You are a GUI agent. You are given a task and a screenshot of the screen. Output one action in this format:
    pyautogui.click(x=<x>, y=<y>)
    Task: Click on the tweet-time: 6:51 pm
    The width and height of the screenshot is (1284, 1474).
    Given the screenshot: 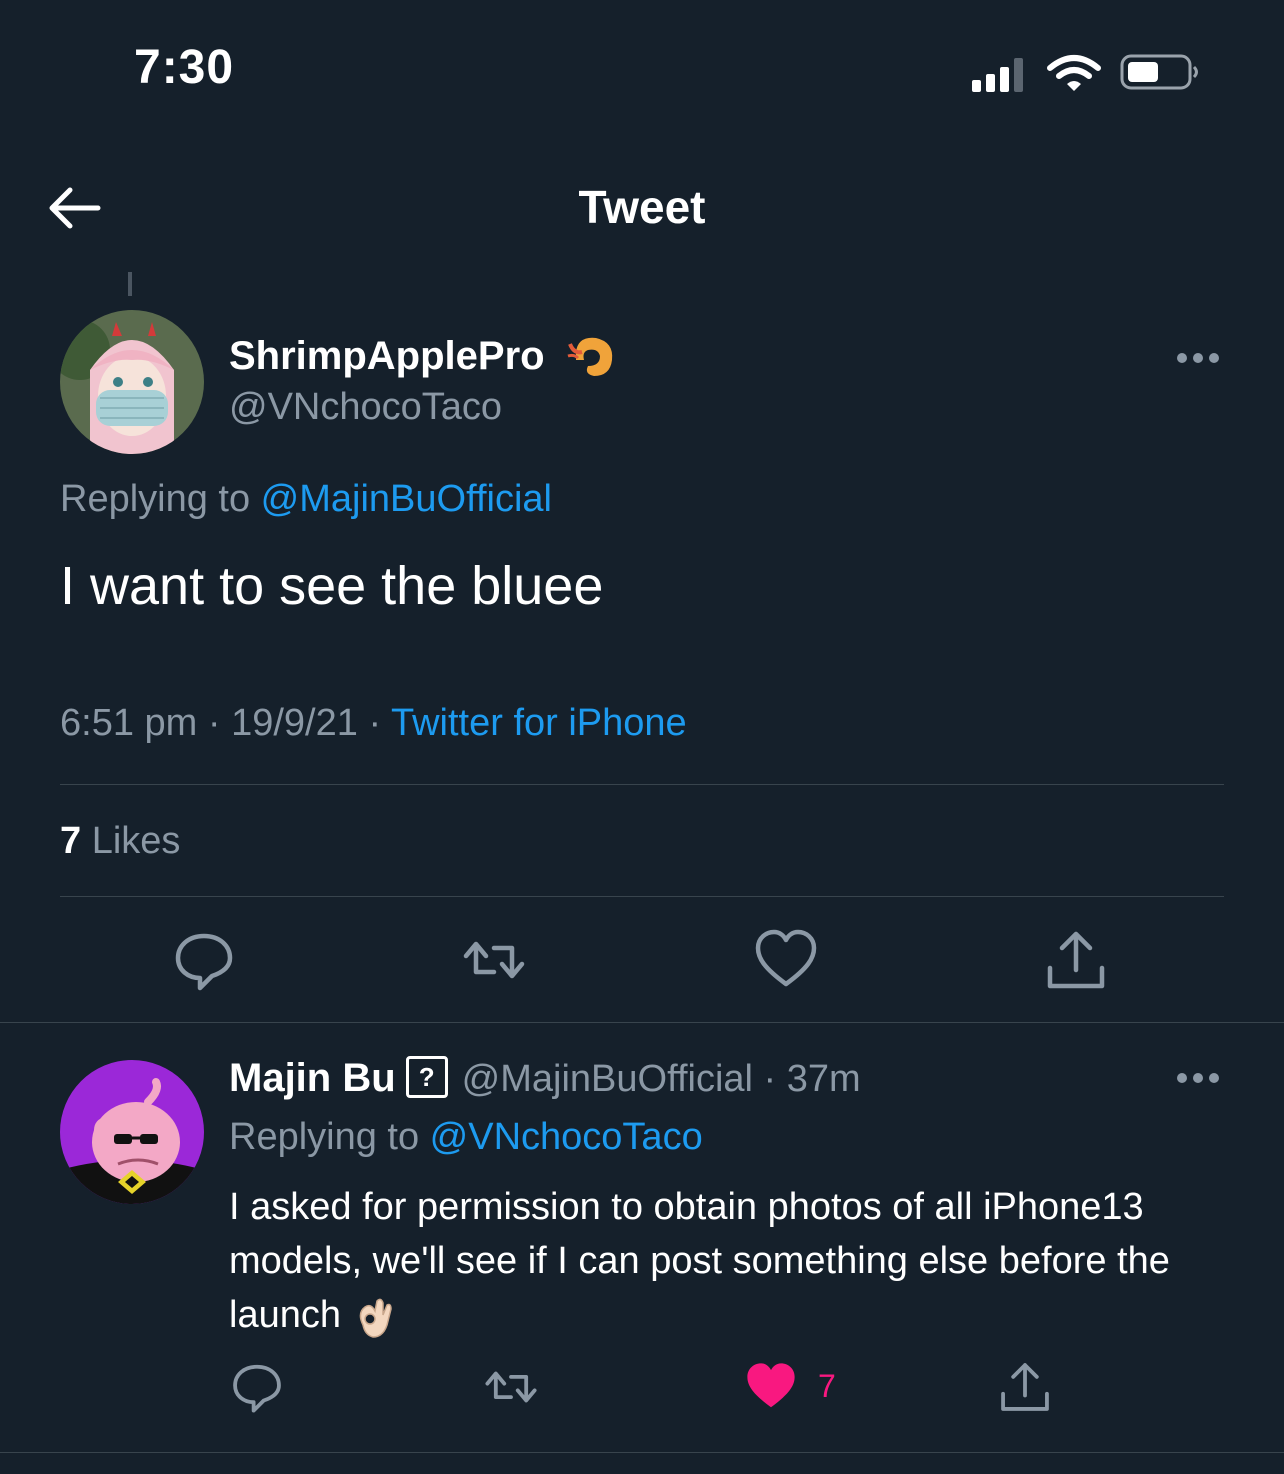 What is the action you would take?
    pyautogui.click(x=129, y=723)
    